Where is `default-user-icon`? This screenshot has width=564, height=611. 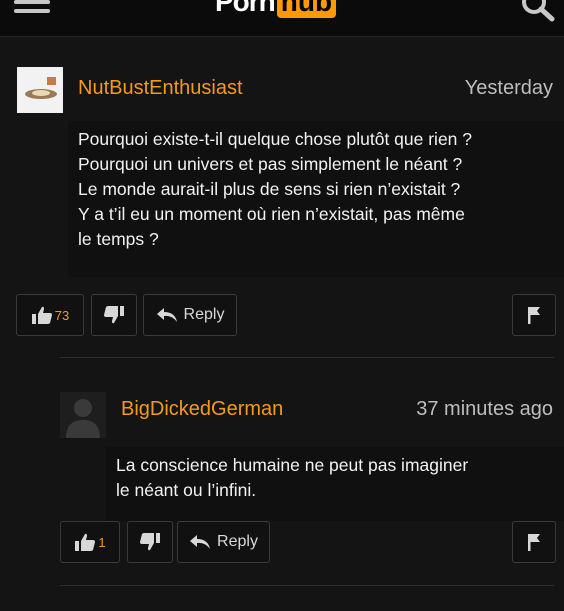
default-user-icon is located at coordinates (83, 415).